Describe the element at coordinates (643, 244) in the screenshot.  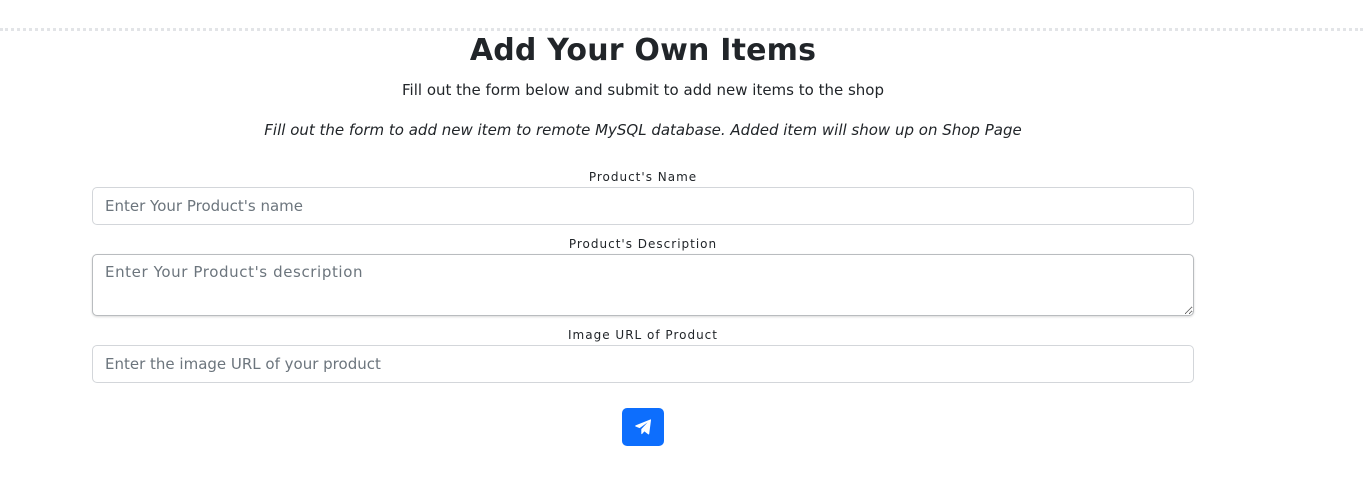
I see `product-description-label: Product's Description` at that location.